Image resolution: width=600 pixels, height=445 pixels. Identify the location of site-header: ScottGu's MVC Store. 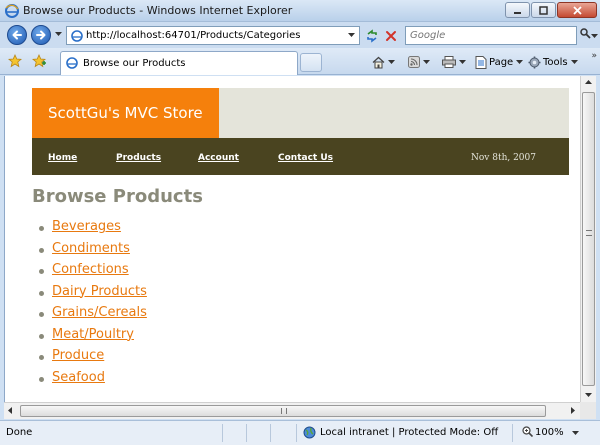
(300, 113).